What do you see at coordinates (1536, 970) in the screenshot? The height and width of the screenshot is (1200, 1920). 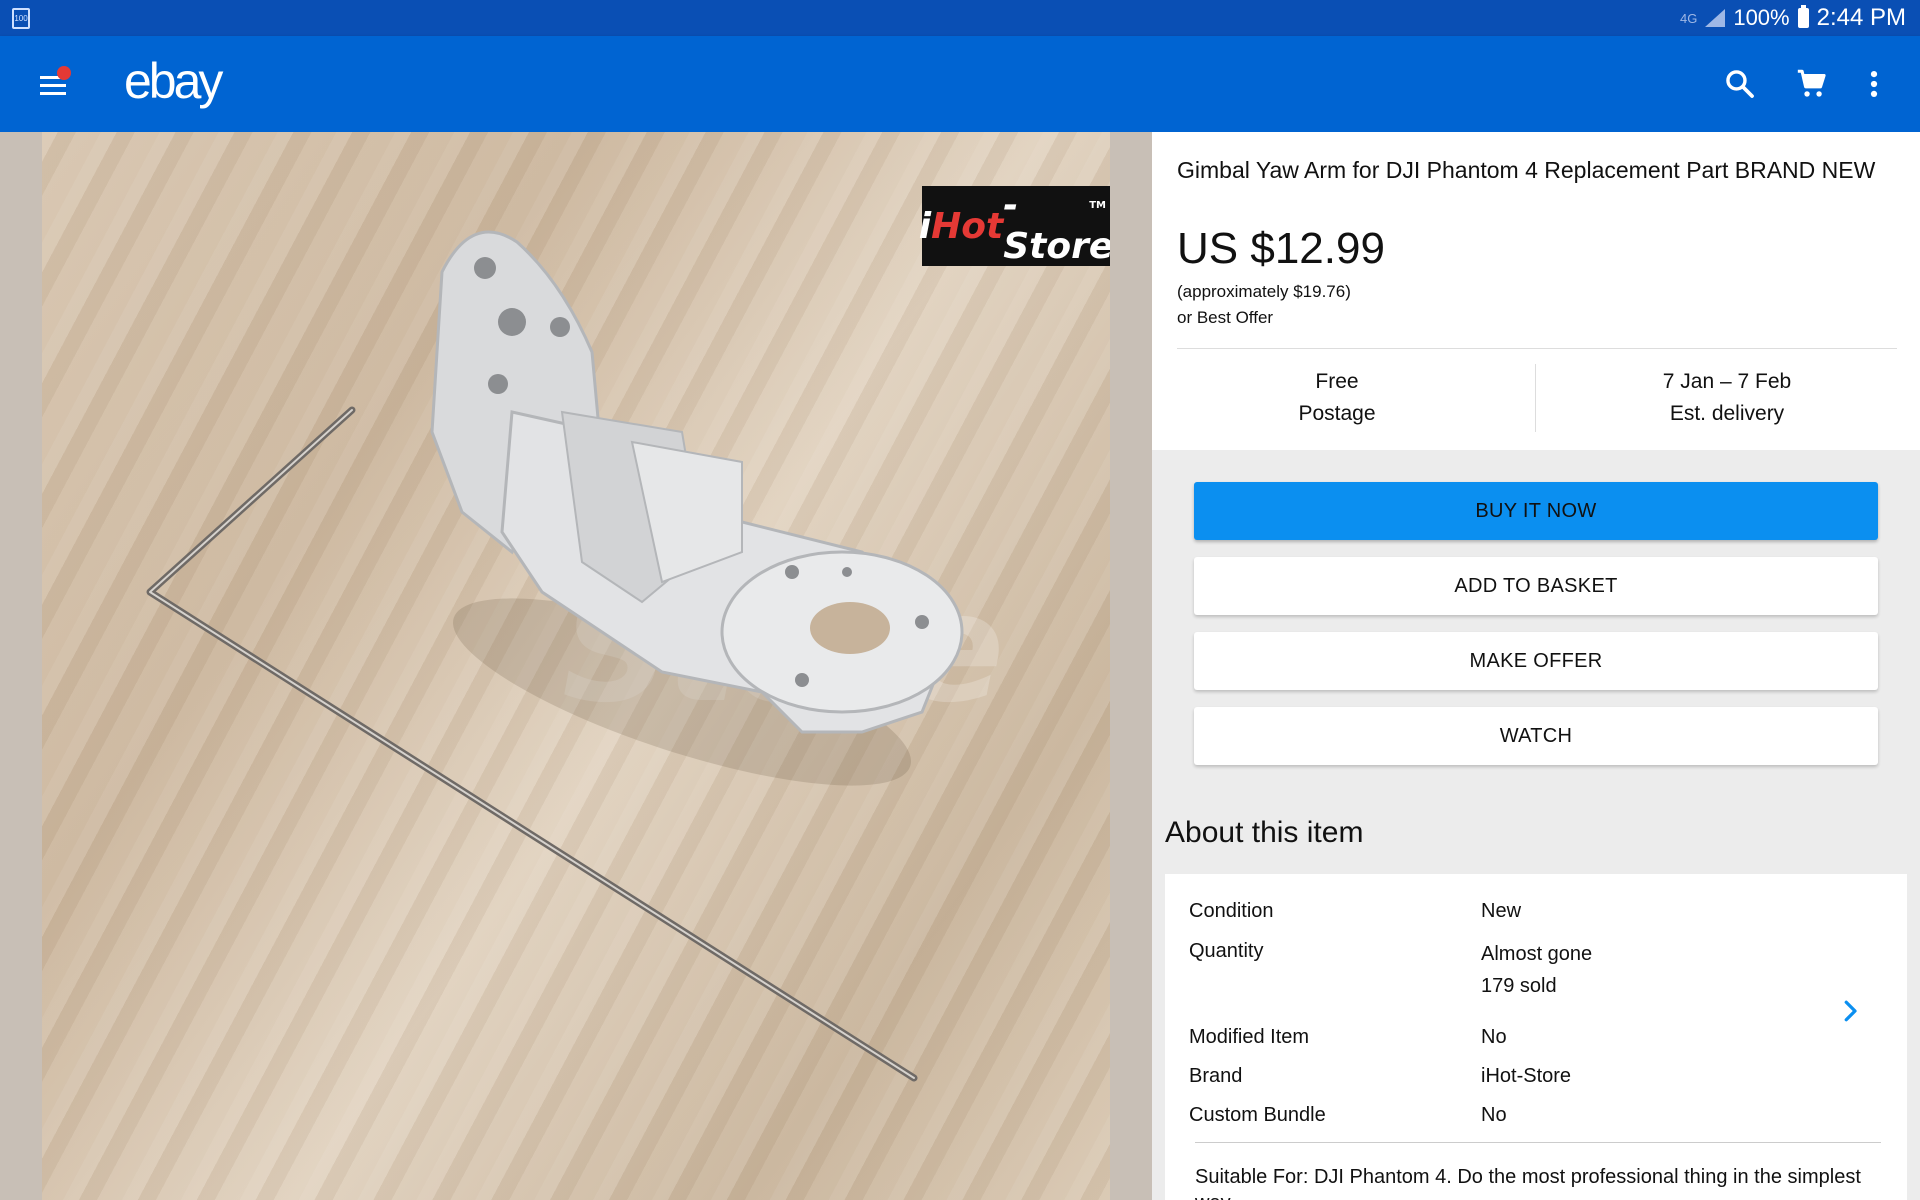 I see `detail-value: Almost gone 179 sold` at bounding box center [1536, 970].